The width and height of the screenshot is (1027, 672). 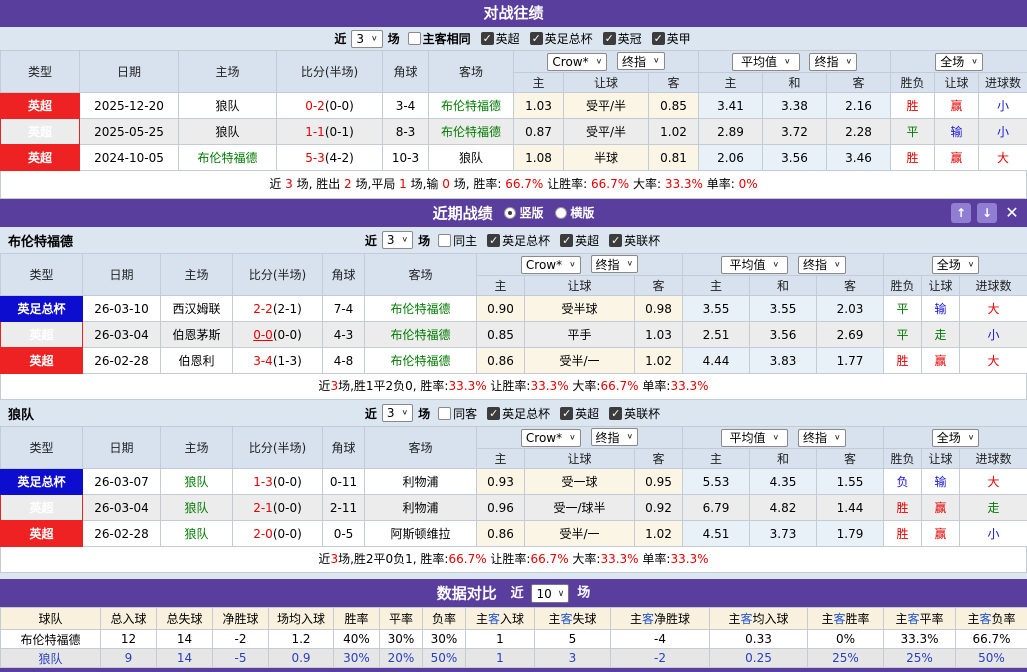 I want to click on text-segment: 场,胜2平0负1, 胜率:, so click(x=393, y=559).